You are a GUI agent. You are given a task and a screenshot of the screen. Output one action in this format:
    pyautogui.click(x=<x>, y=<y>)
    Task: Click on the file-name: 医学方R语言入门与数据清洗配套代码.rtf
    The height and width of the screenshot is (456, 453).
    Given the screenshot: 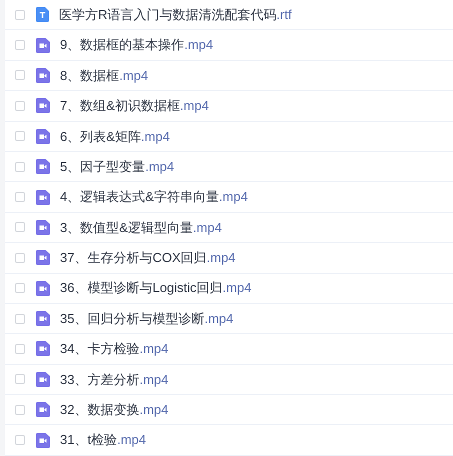 What is the action you would take?
    pyautogui.click(x=175, y=15)
    